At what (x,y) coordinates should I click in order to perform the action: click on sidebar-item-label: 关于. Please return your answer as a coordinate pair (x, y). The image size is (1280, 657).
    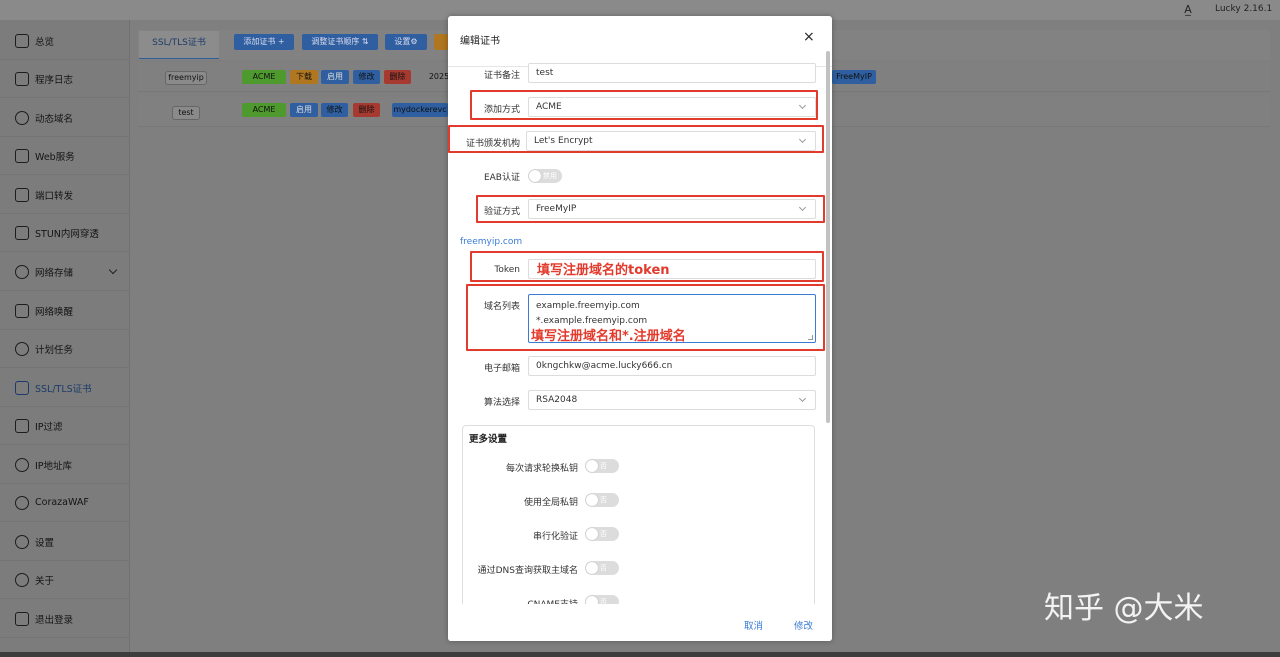
    Looking at the image, I should click on (45, 581).